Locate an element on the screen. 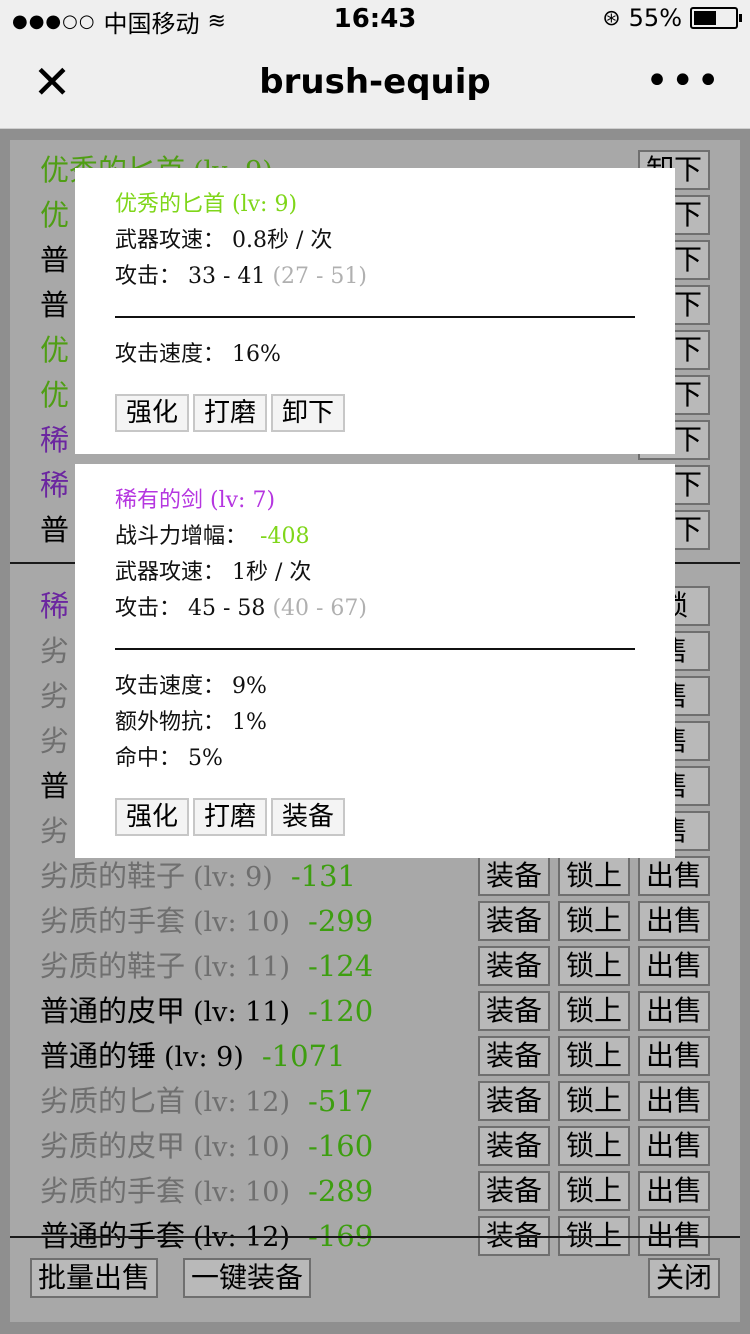 Image resolution: width=750 pixels, height=1334 pixels. power-delta: -1071 is located at coordinates (303, 1056).